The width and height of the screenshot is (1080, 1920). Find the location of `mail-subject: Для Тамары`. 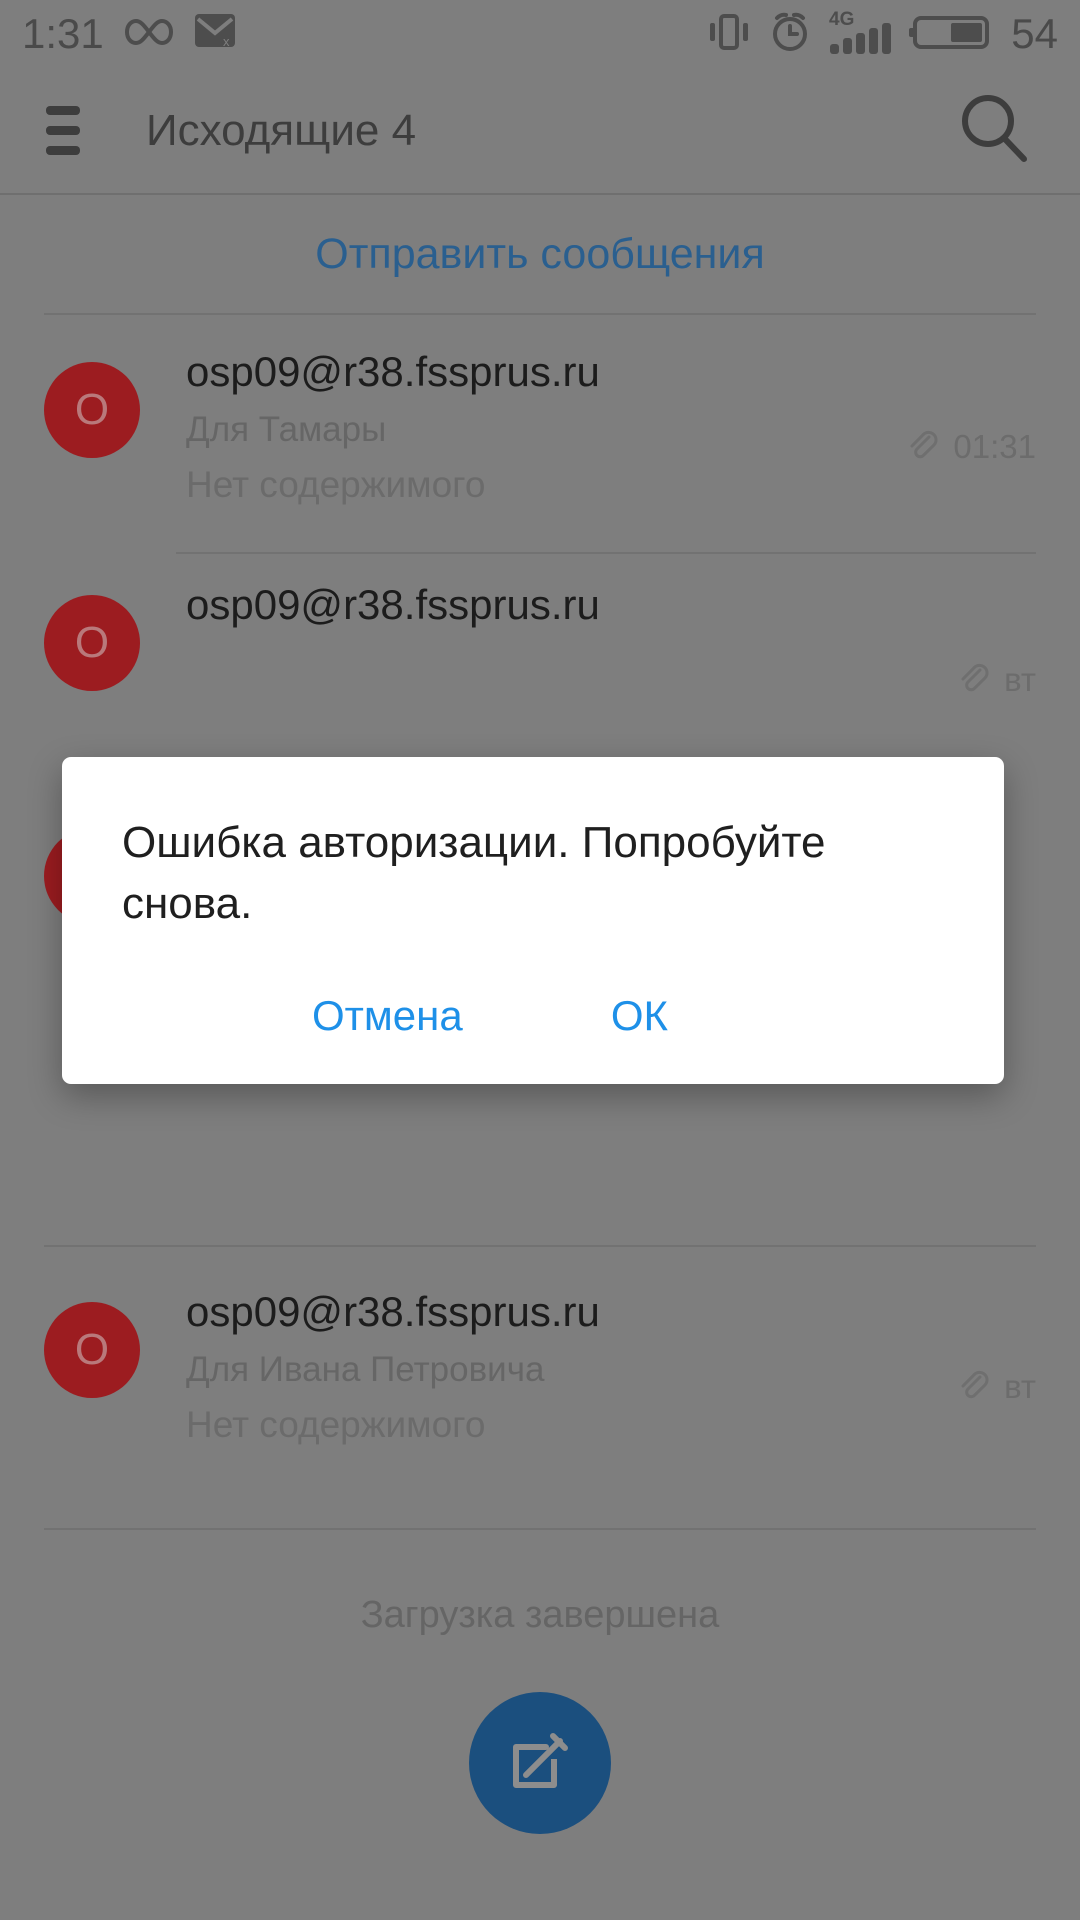

mail-subject: Для Тамары is located at coordinates (286, 430).